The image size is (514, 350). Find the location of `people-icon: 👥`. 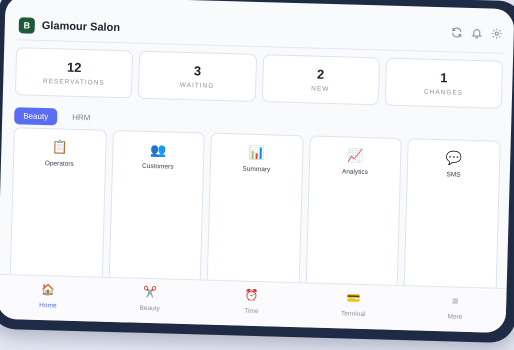

people-icon: 👥 is located at coordinates (158, 150).